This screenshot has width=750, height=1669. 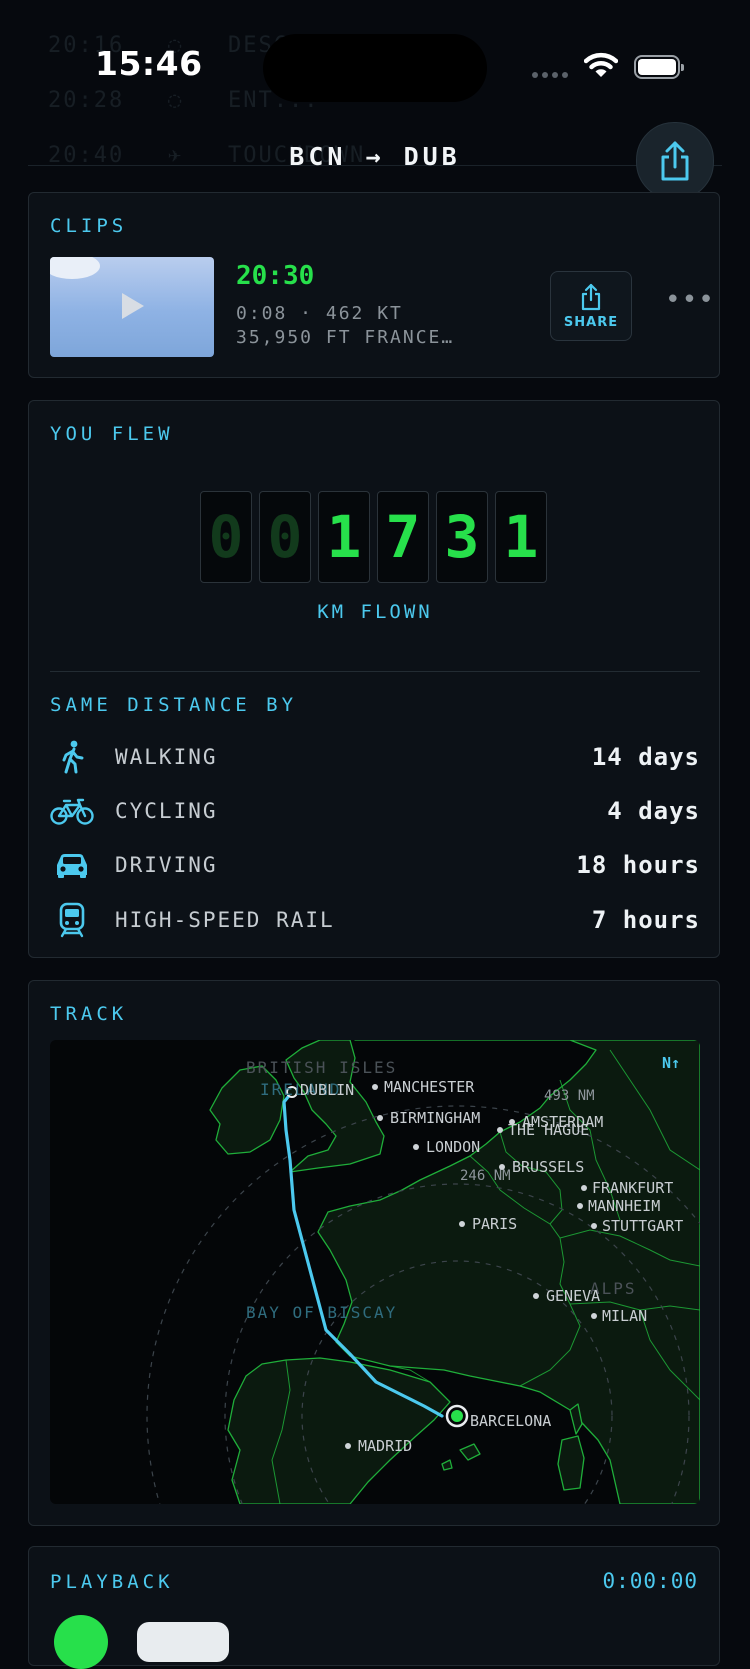 What do you see at coordinates (510, 1421) in the screenshot?
I see `city-label: BARCELONA` at bounding box center [510, 1421].